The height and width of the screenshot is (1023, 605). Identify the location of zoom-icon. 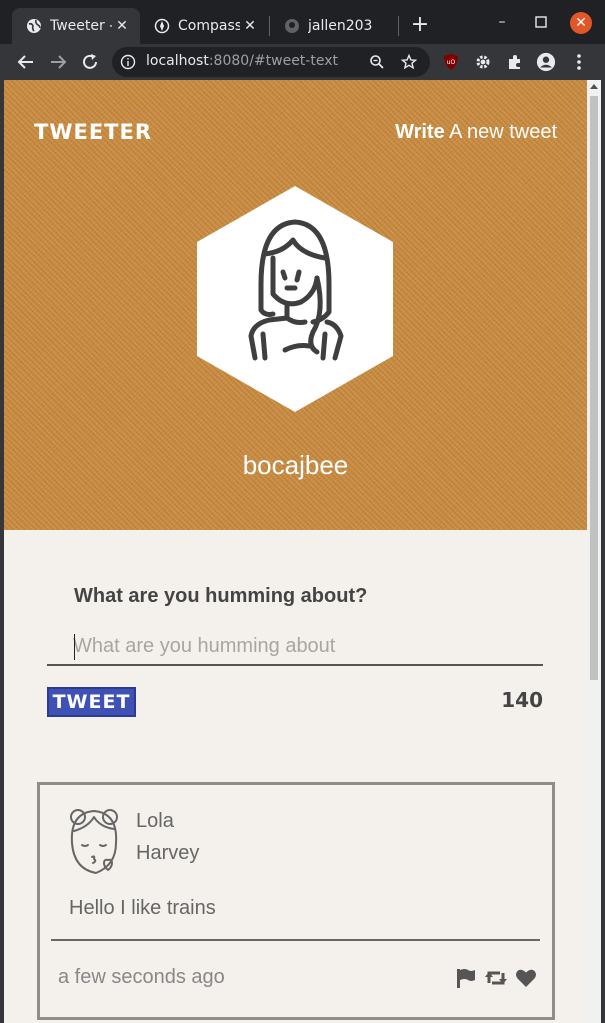
(377, 62).